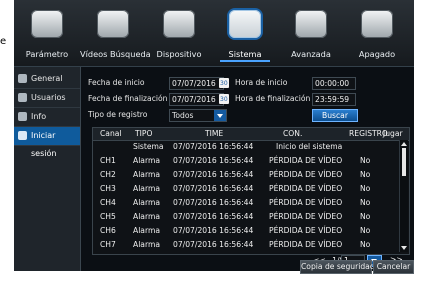 The width and height of the screenshot is (421, 292). I want to click on start-time-field: 00:00:00, so click(334, 83).